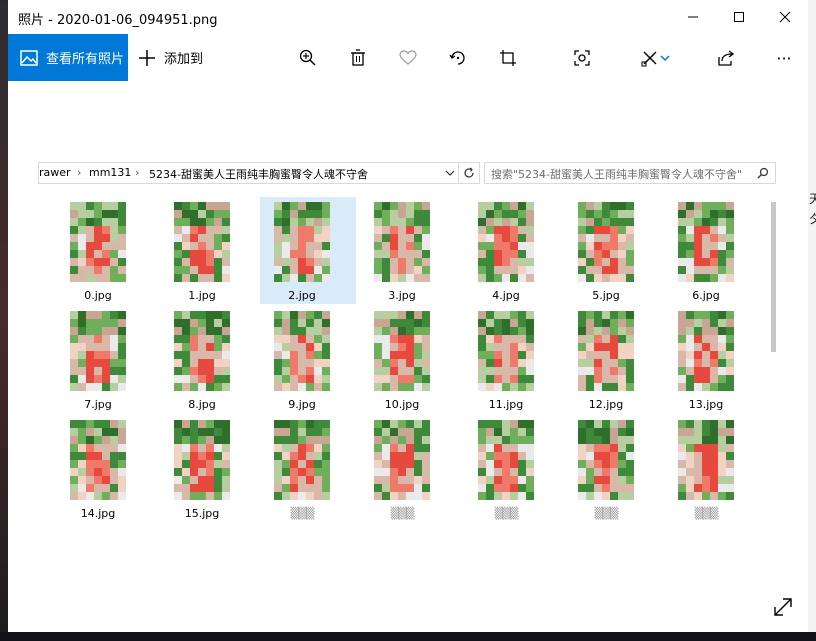 The image size is (816, 641). What do you see at coordinates (665, 58) in the screenshot?
I see `edit-dropdown-button` at bounding box center [665, 58].